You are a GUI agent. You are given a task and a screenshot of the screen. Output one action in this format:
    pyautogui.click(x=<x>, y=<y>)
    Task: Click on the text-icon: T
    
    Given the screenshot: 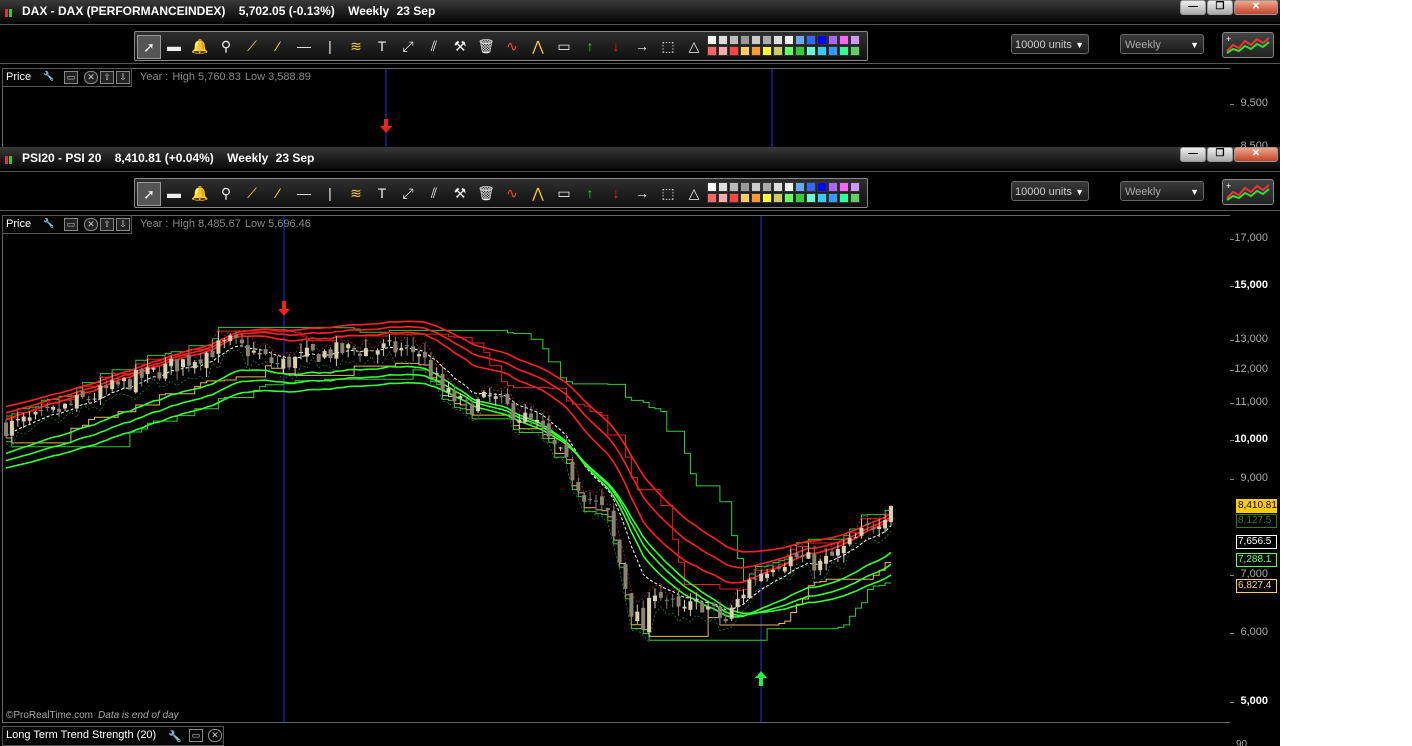 What is the action you would take?
    pyautogui.click(x=382, y=193)
    